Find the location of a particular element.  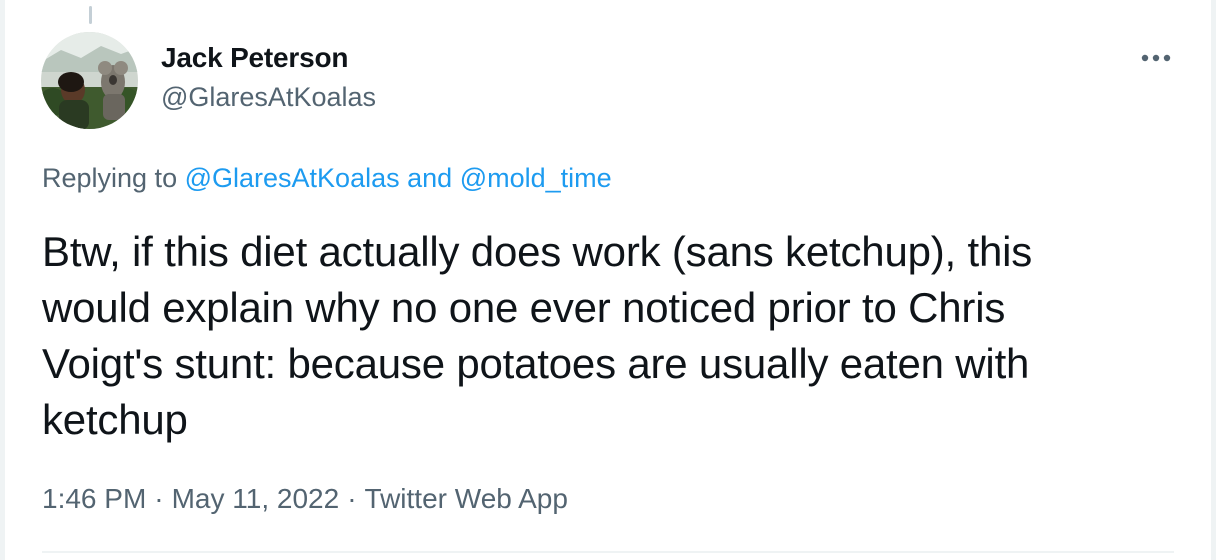

tweet-source-link: Twitter Web App is located at coordinates (466, 498).